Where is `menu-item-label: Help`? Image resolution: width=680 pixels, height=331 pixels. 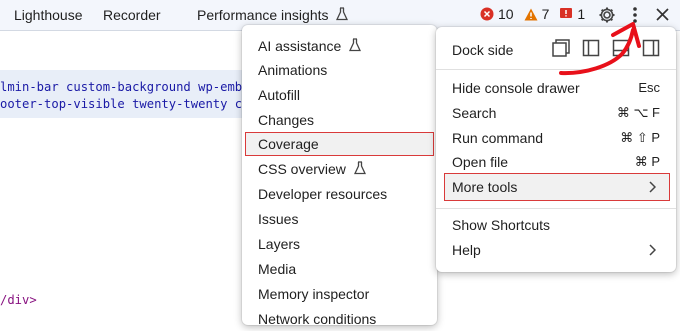
menu-item-label: Help is located at coordinates (466, 250).